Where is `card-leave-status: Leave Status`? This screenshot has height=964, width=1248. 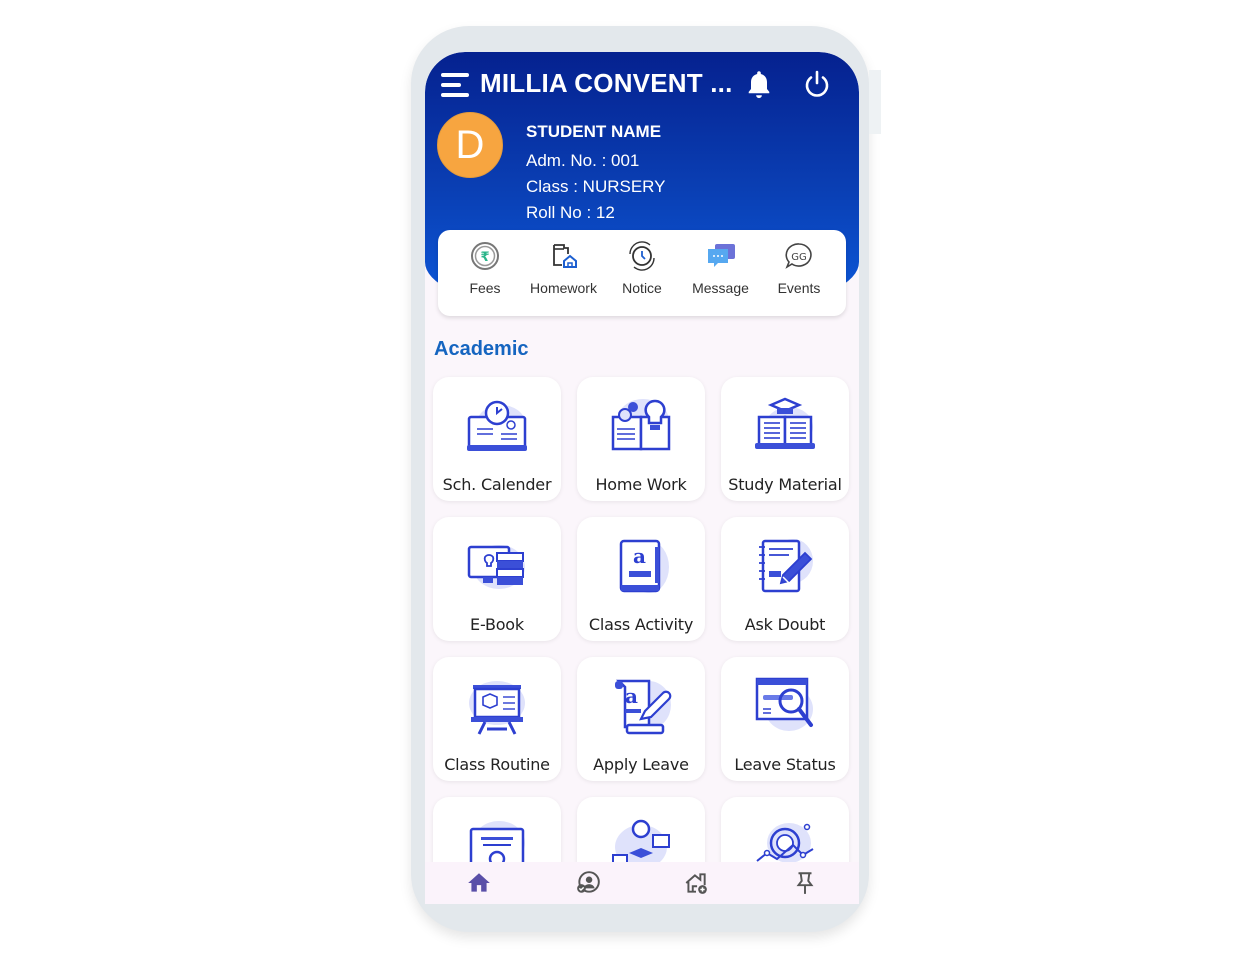
card-leave-status: Leave Status is located at coordinates (785, 719).